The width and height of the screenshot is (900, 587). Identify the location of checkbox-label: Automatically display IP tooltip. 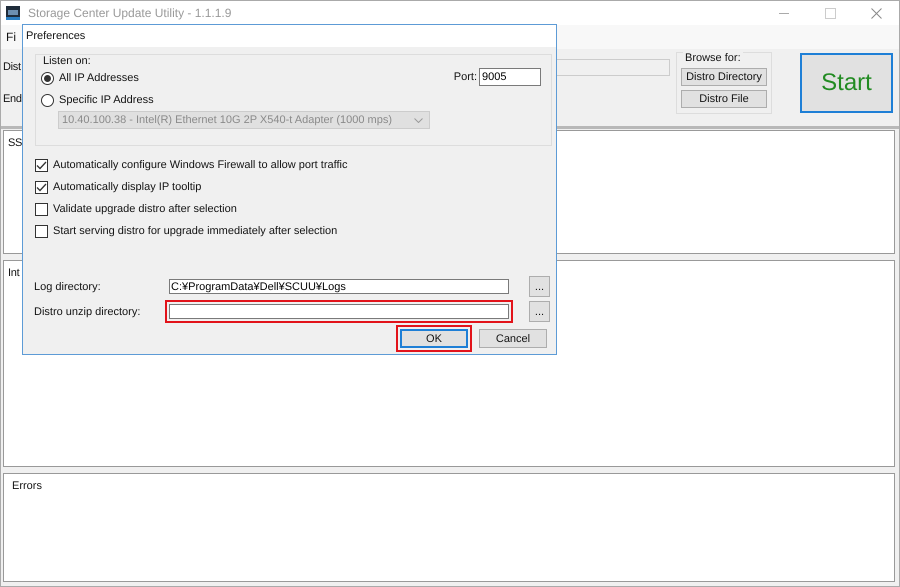
(127, 187).